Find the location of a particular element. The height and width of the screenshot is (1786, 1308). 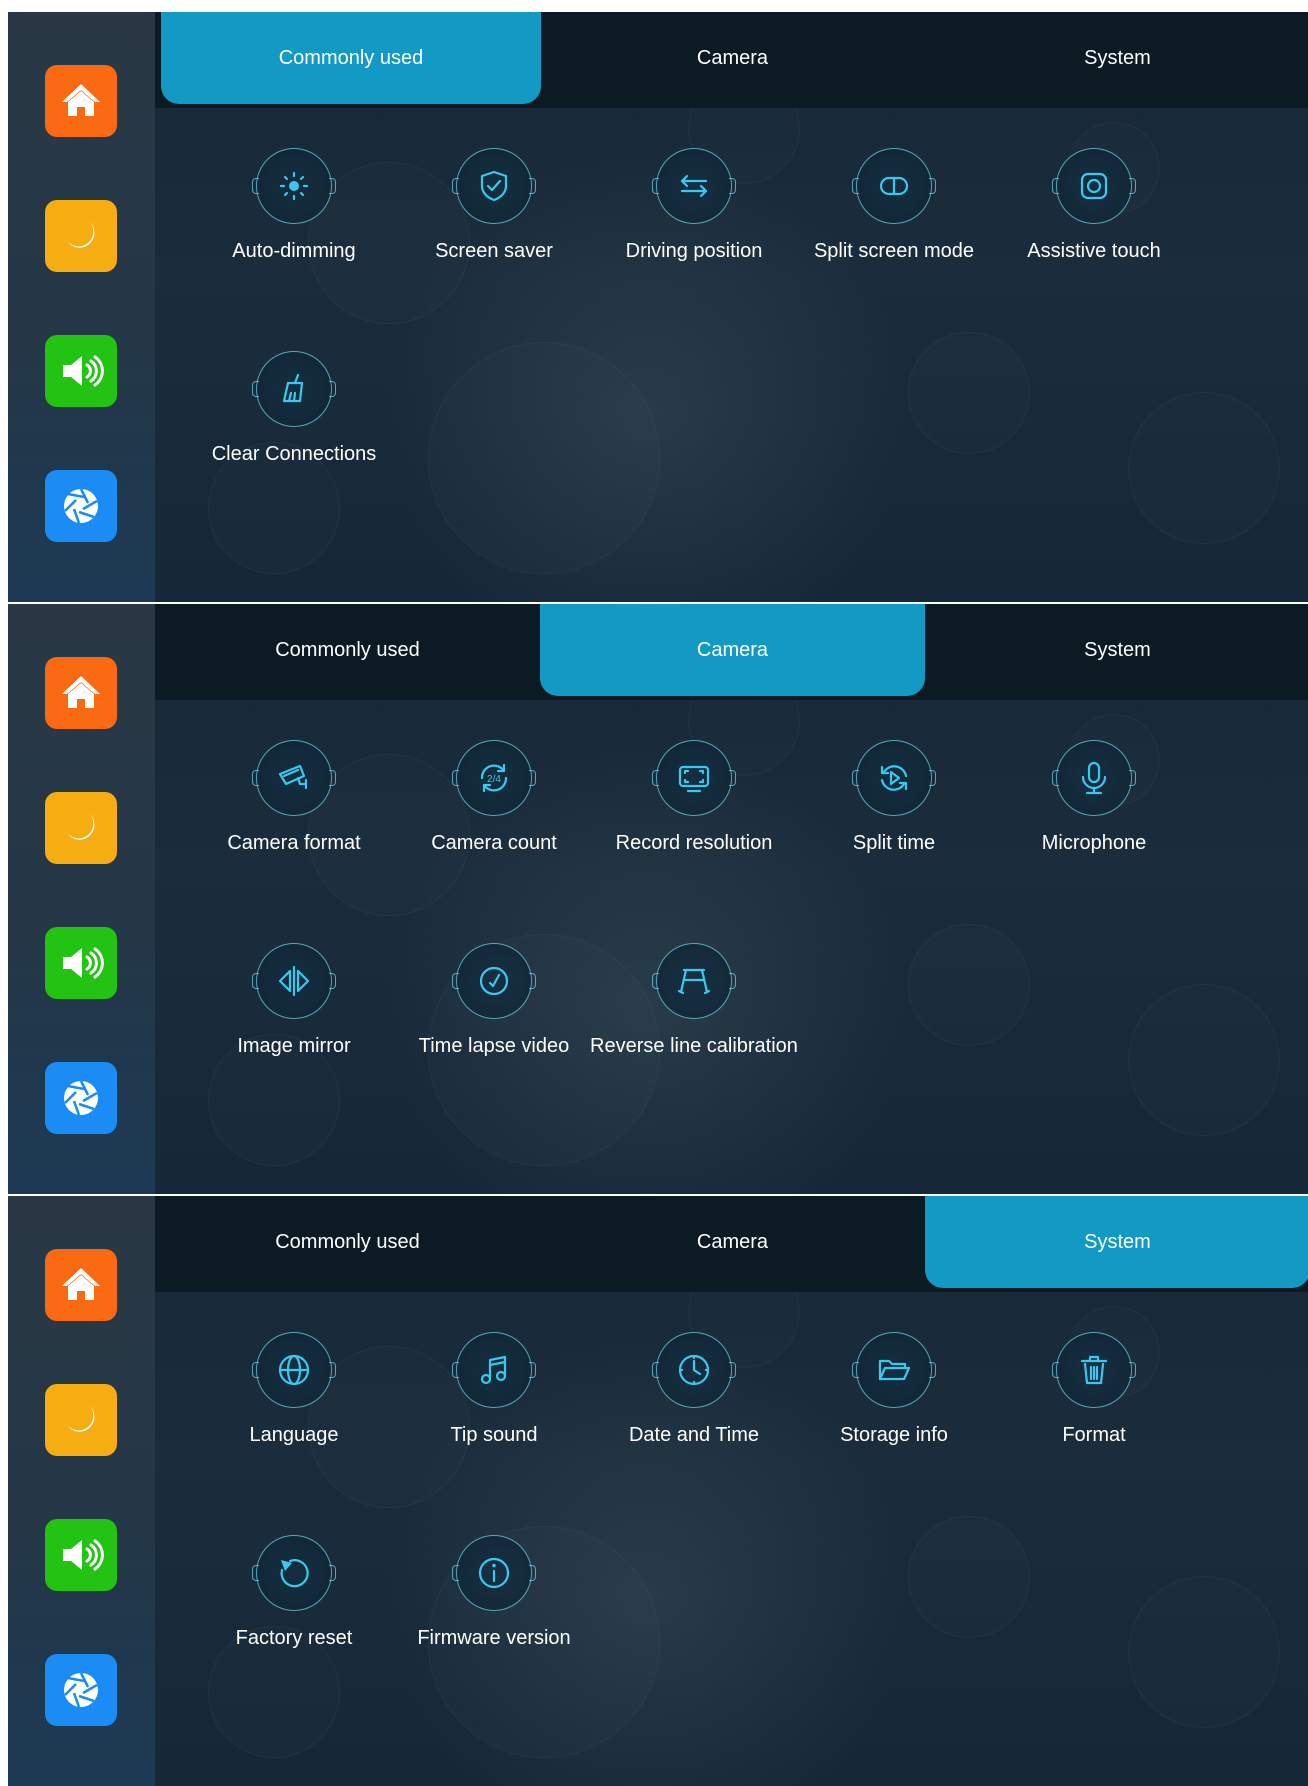

setting-factory-reset-button: Factory reset is located at coordinates (294, 1592).